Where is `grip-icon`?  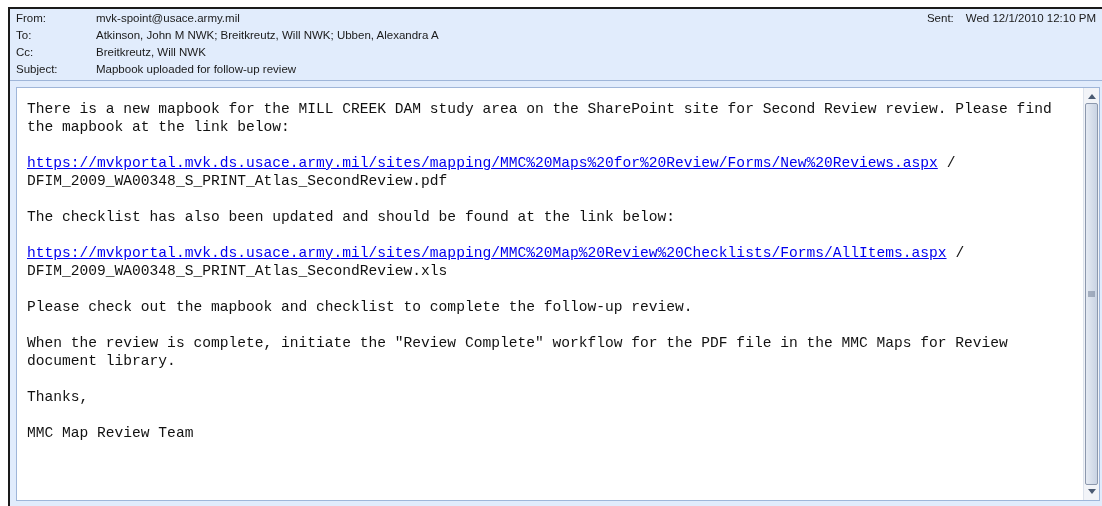
grip-icon is located at coordinates (1091, 294).